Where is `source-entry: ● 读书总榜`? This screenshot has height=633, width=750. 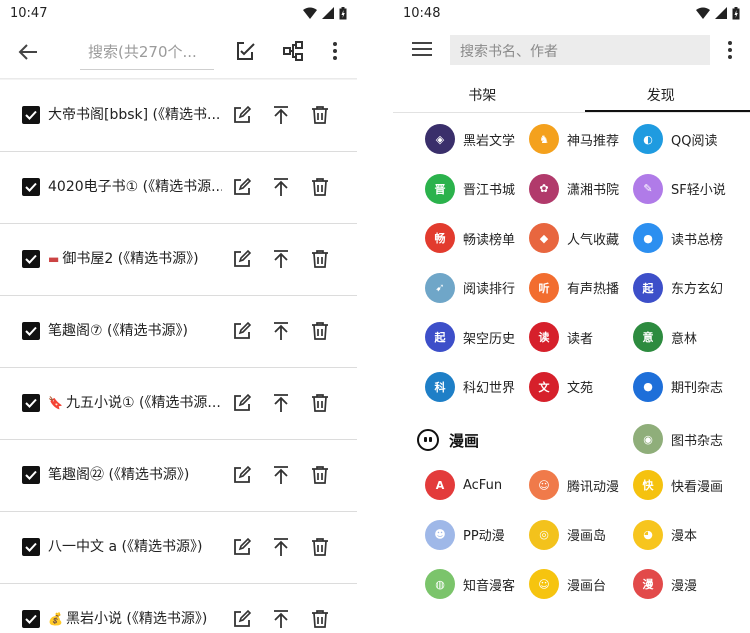 source-entry: ● 读书总榜 is located at coordinates (688, 238).